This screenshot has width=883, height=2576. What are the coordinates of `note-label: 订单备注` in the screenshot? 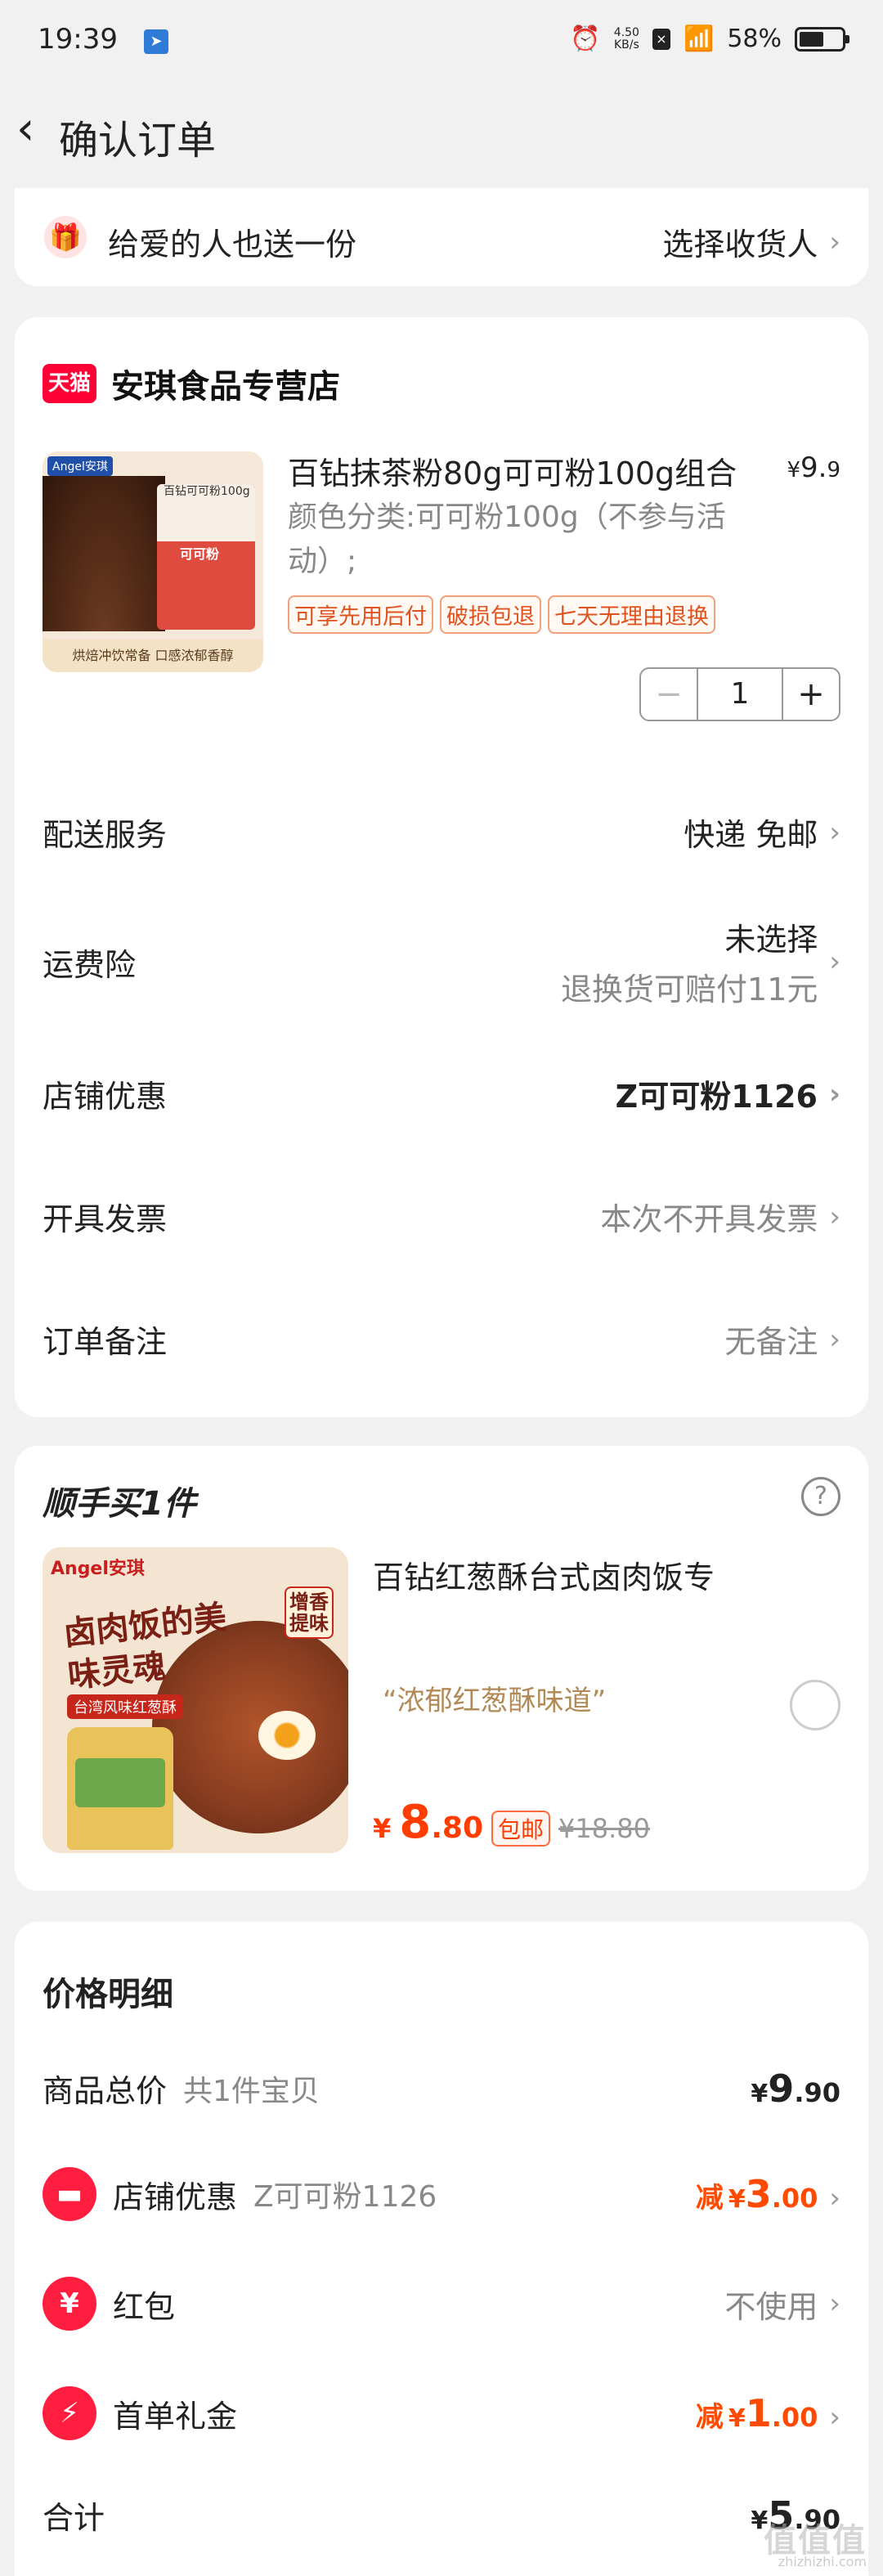 It's located at (105, 1339).